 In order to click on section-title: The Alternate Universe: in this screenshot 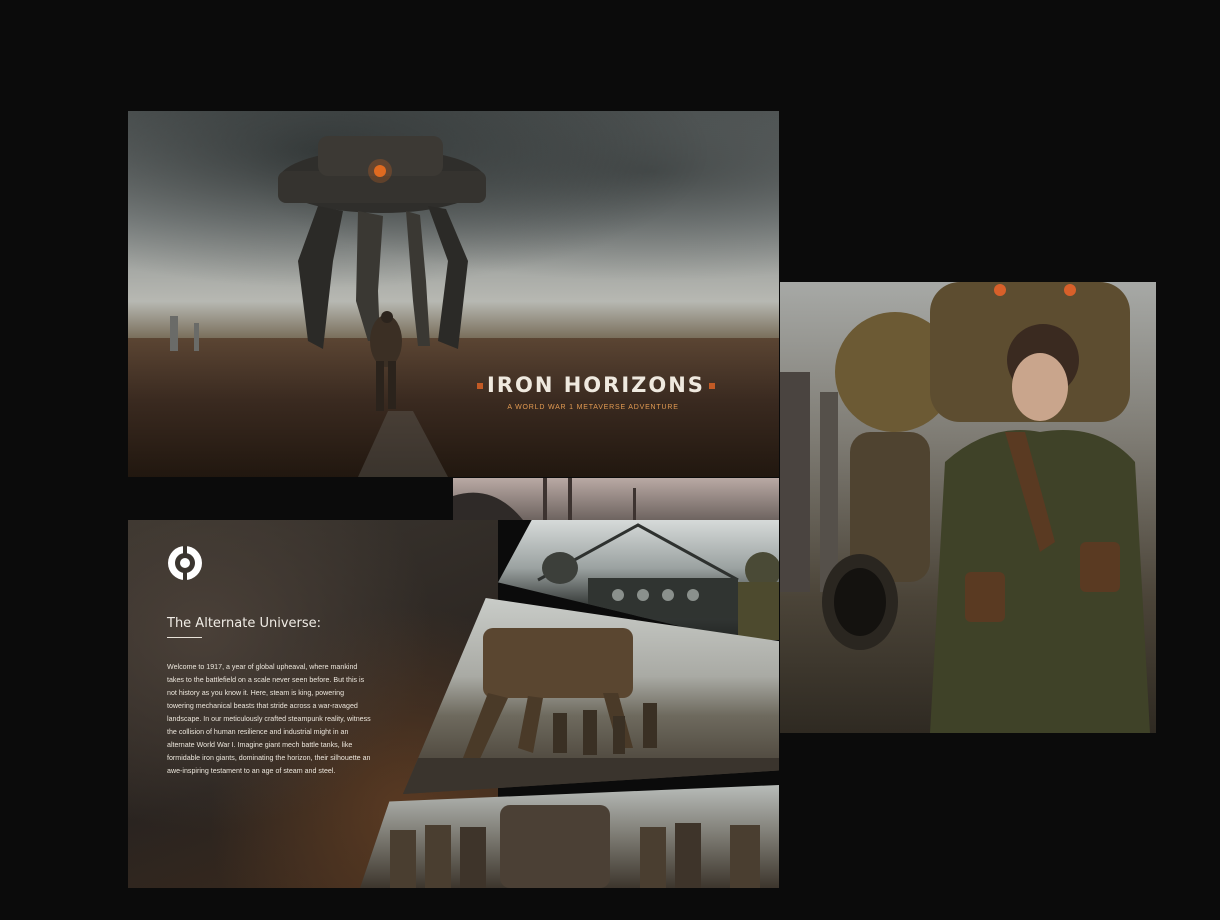, I will do `click(244, 623)`.